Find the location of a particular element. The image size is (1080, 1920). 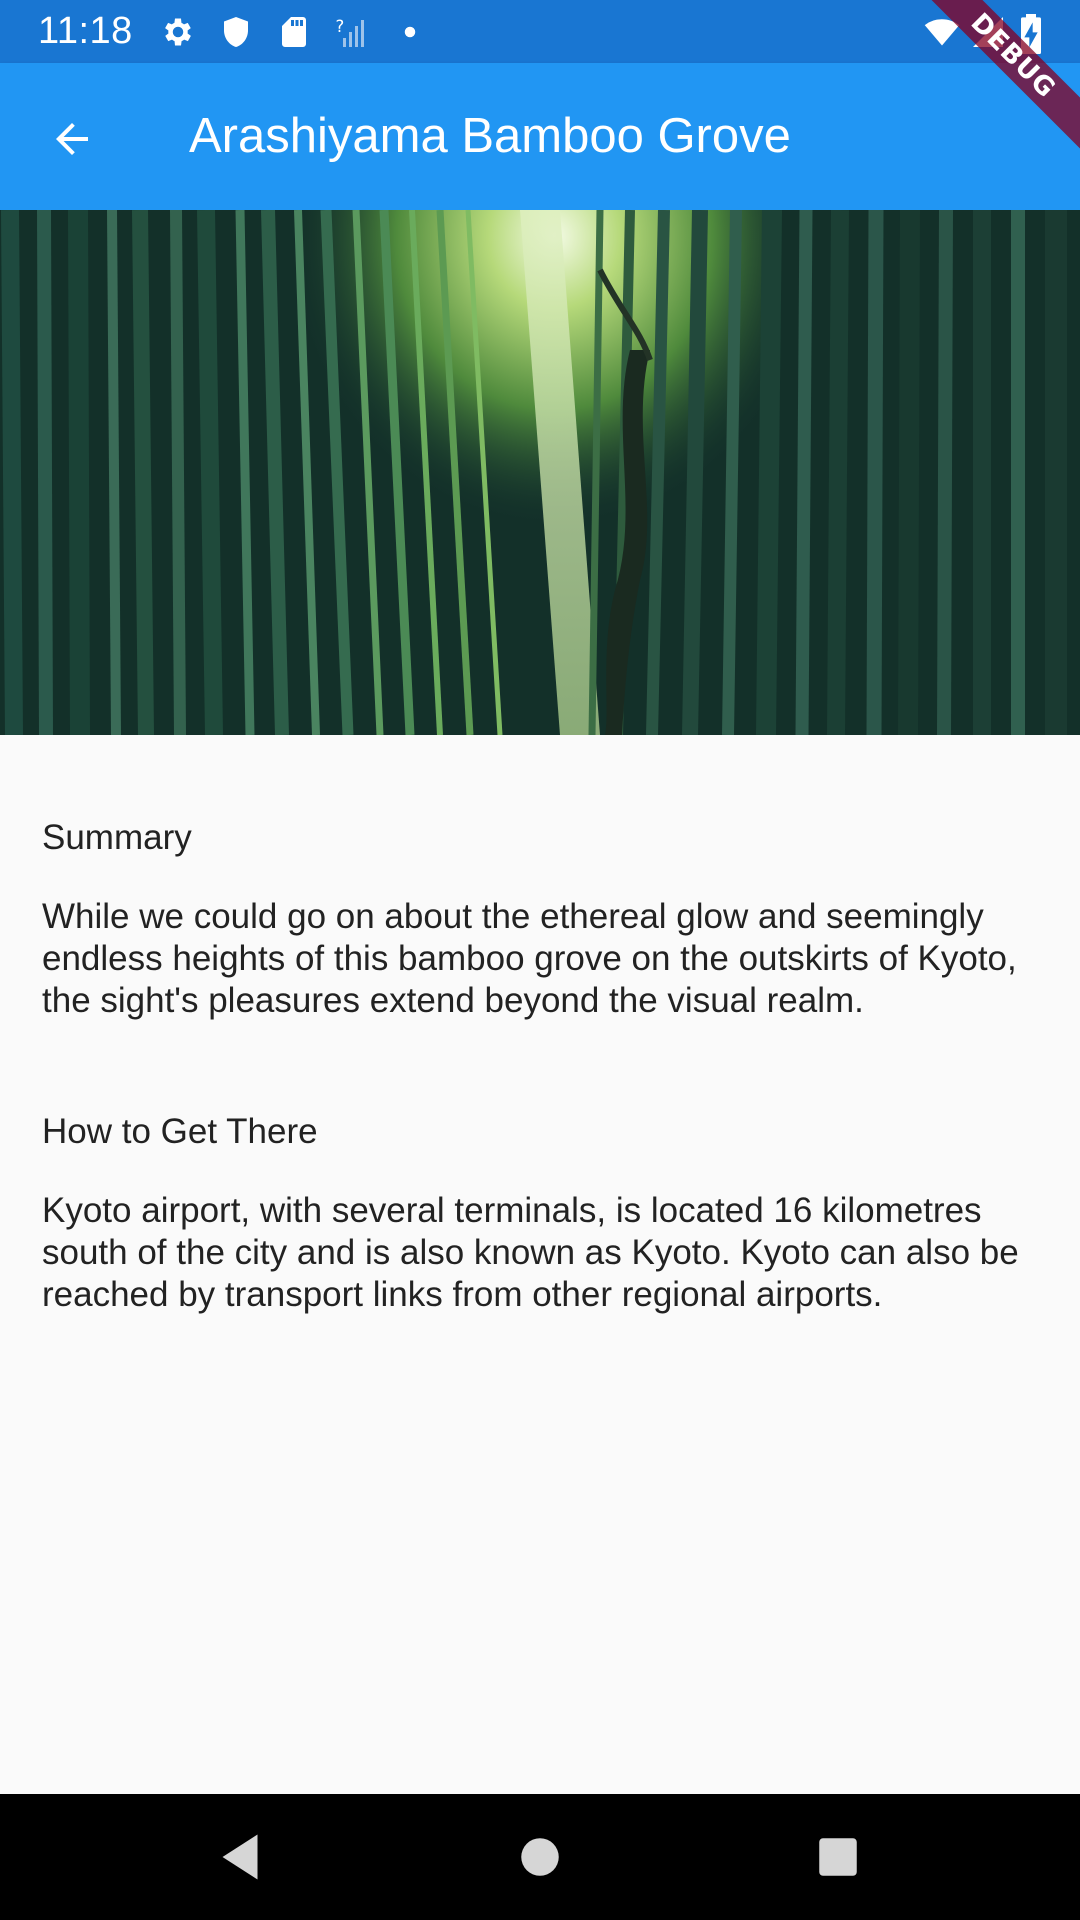

system-nav-bar is located at coordinates (540, 1857).